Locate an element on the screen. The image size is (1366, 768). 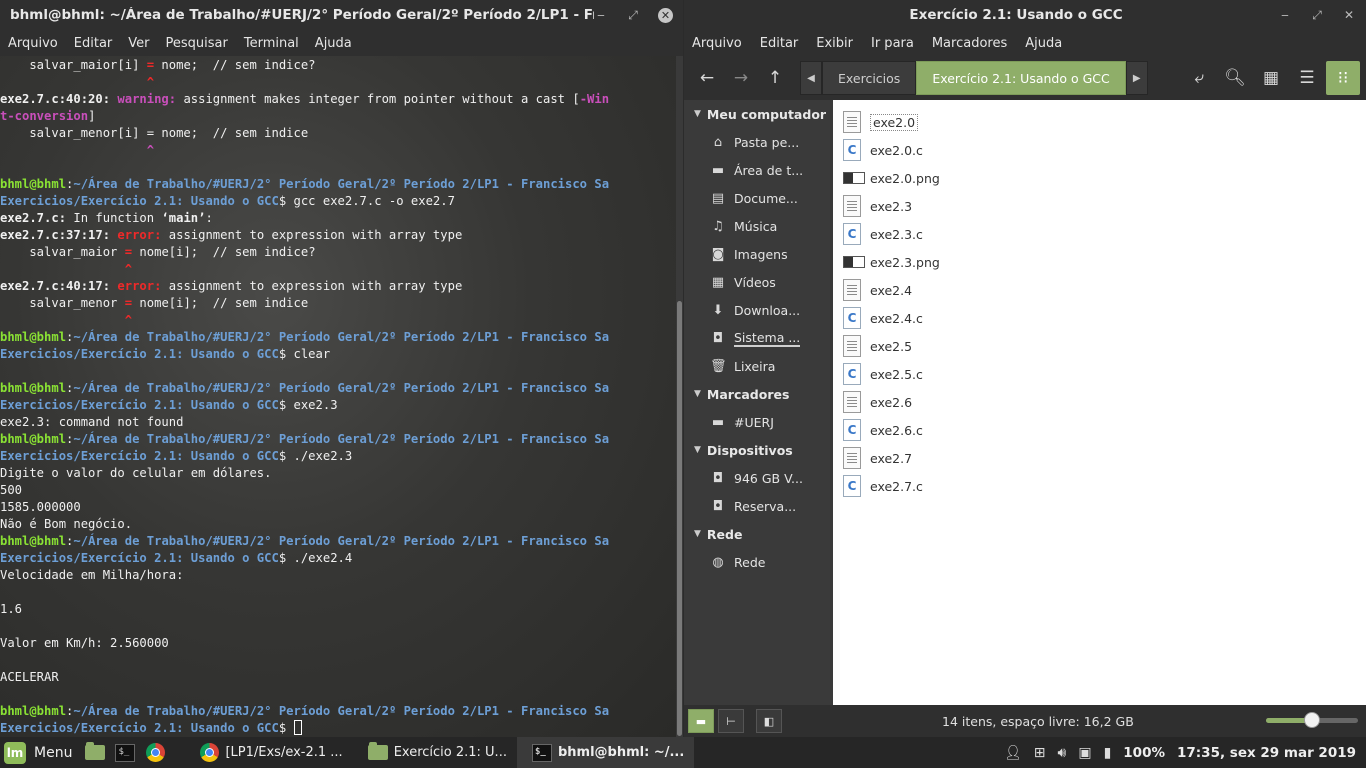
file-item: exe2.5 is located at coordinates (1104, 346).